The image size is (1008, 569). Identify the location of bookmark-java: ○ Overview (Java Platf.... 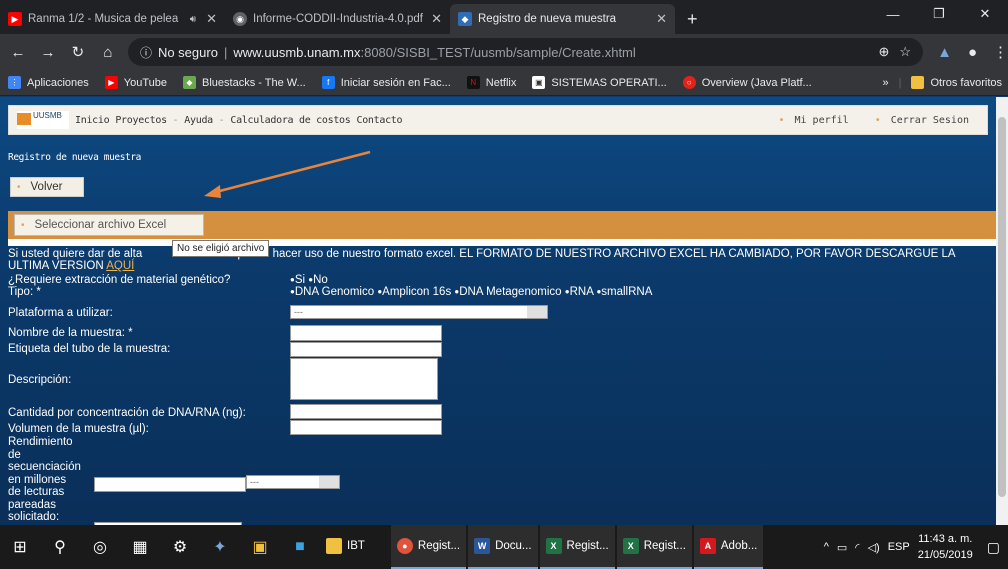
(747, 82).